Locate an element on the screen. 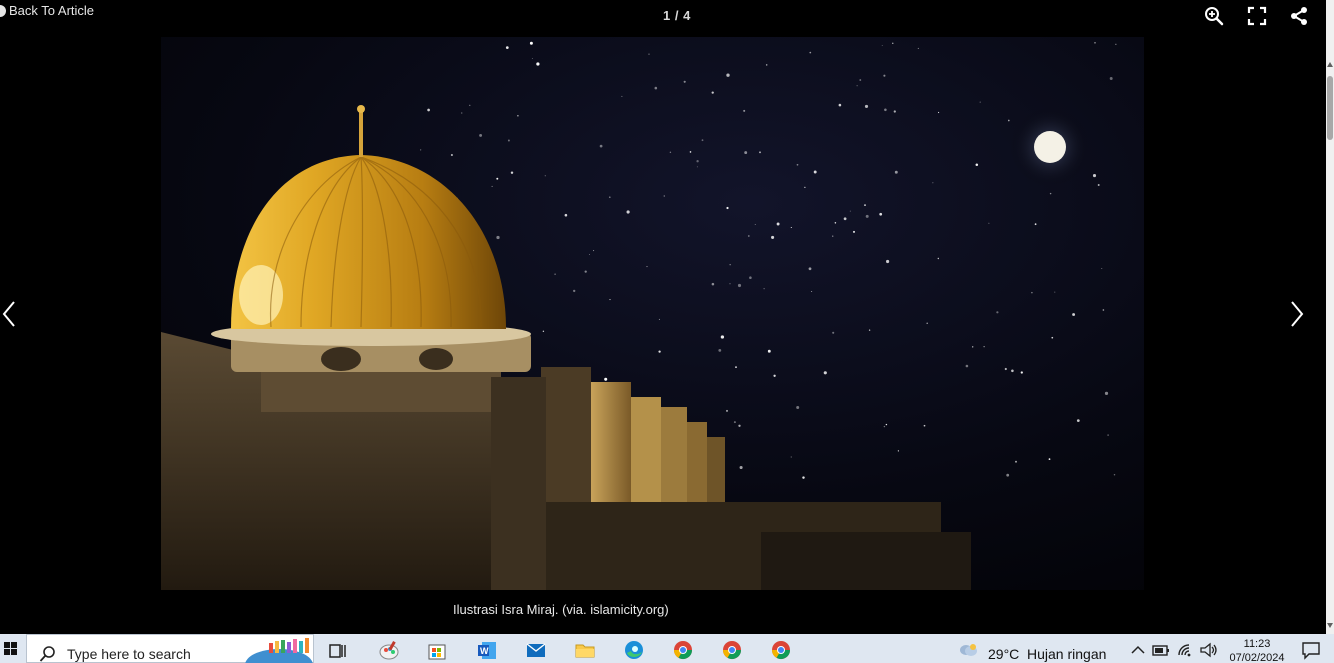 This screenshot has width=1334, height=663. show-hidden-icons-button is located at coordinates (1138, 650).